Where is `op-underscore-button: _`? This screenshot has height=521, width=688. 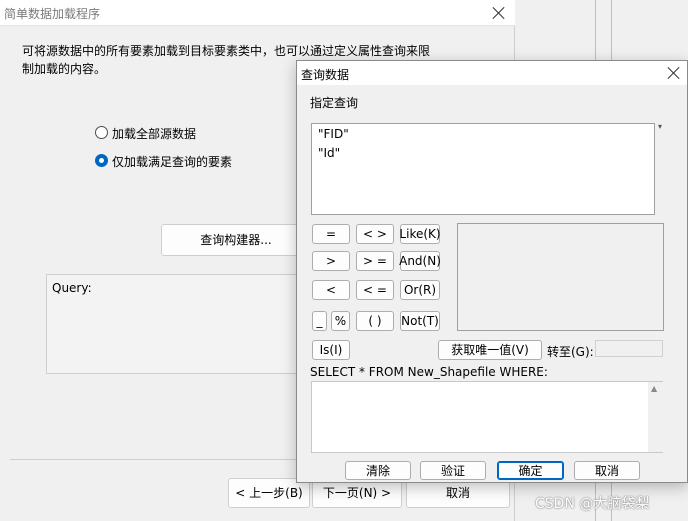 op-underscore-button: _ is located at coordinates (319, 321).